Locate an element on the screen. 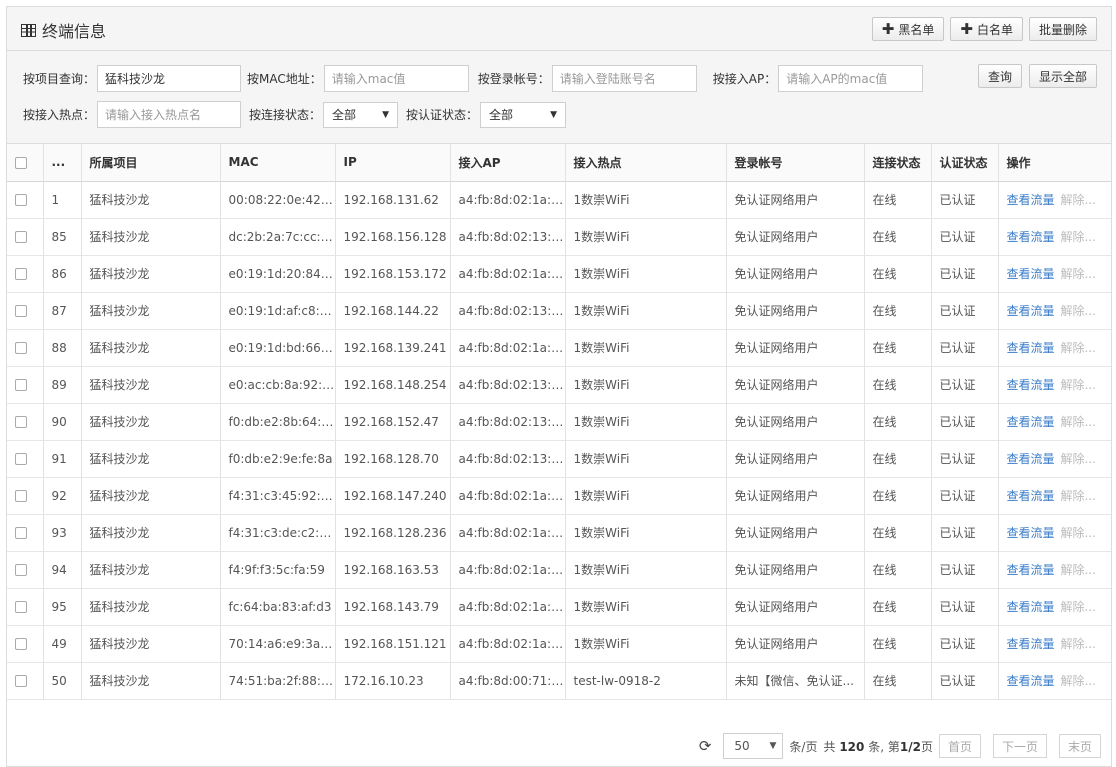 This screenshot has height=767, width=1116. cell-hotspot: 1数崇WiFi is located at coordinates (646, 311).